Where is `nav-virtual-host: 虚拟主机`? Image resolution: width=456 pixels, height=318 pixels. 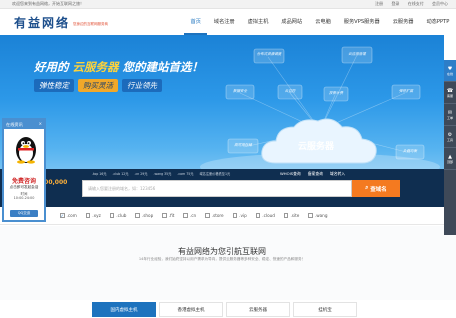
nav-virtual-host: 虚拟主机 is located at coordinates (258, 22).